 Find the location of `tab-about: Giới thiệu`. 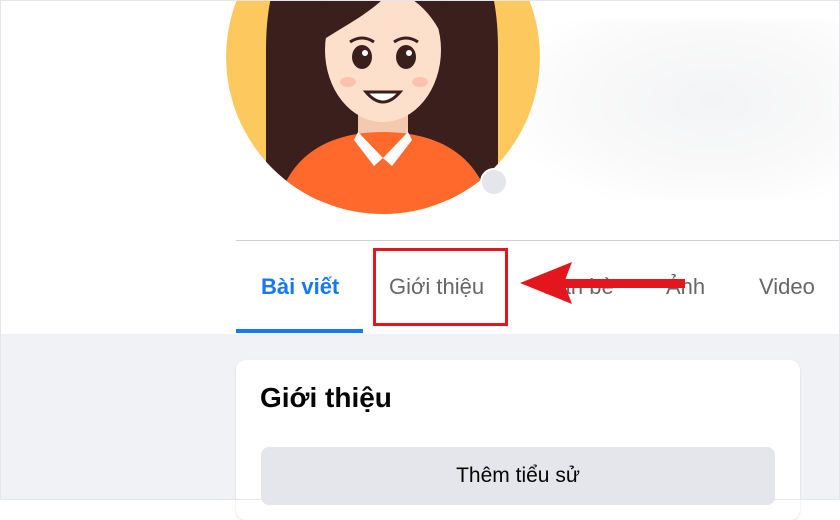

tab-about: Giới thiệu is located at coordinates (436, 287).